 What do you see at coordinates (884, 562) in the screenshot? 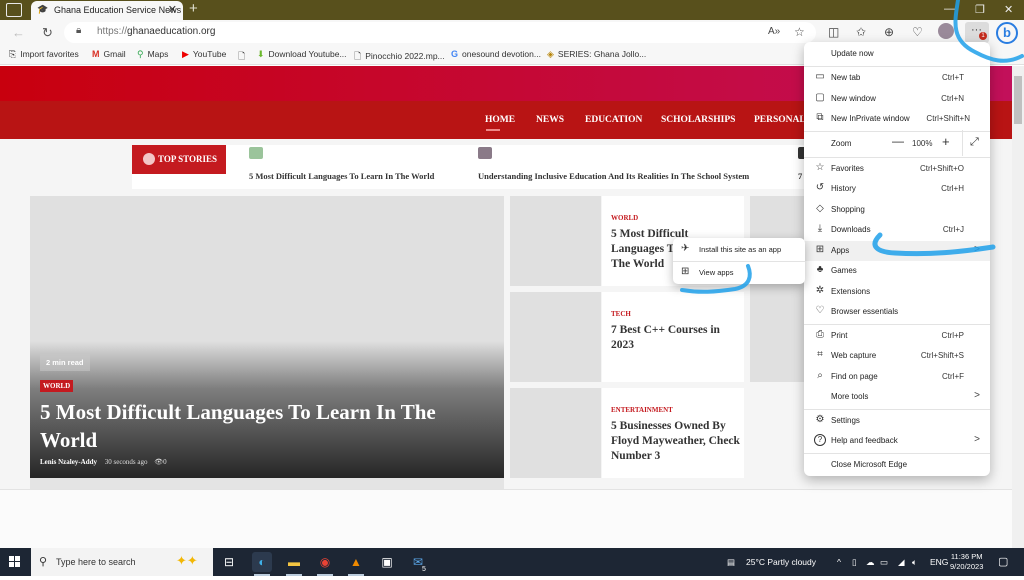
I see `battery-icon: ▭` at bounding box center [884, 562].